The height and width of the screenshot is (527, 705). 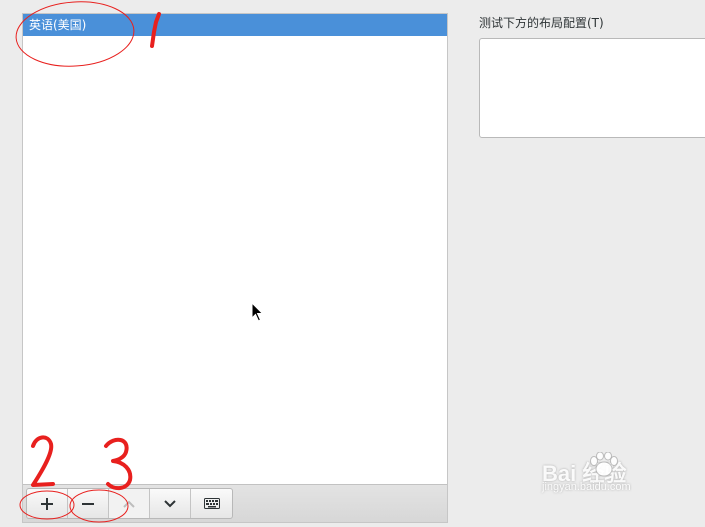 I want to click on move-up-button, so click(x=129, y=503).